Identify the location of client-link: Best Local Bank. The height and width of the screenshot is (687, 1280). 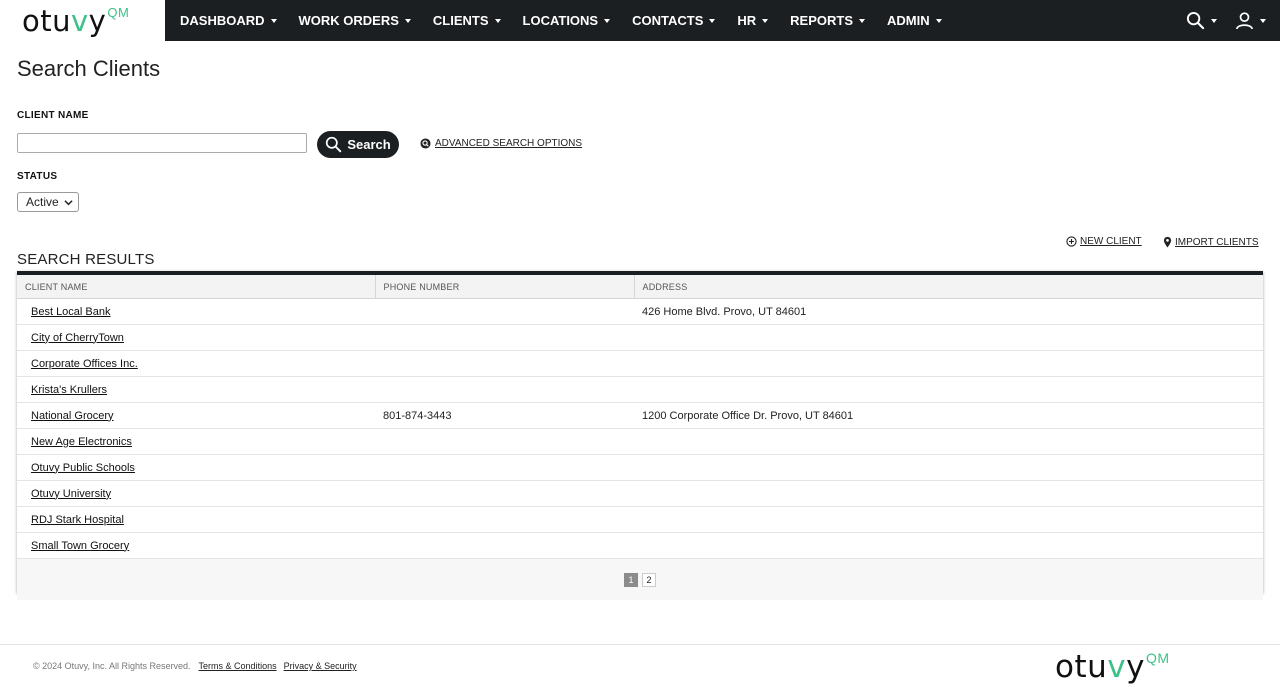
(71, 312).